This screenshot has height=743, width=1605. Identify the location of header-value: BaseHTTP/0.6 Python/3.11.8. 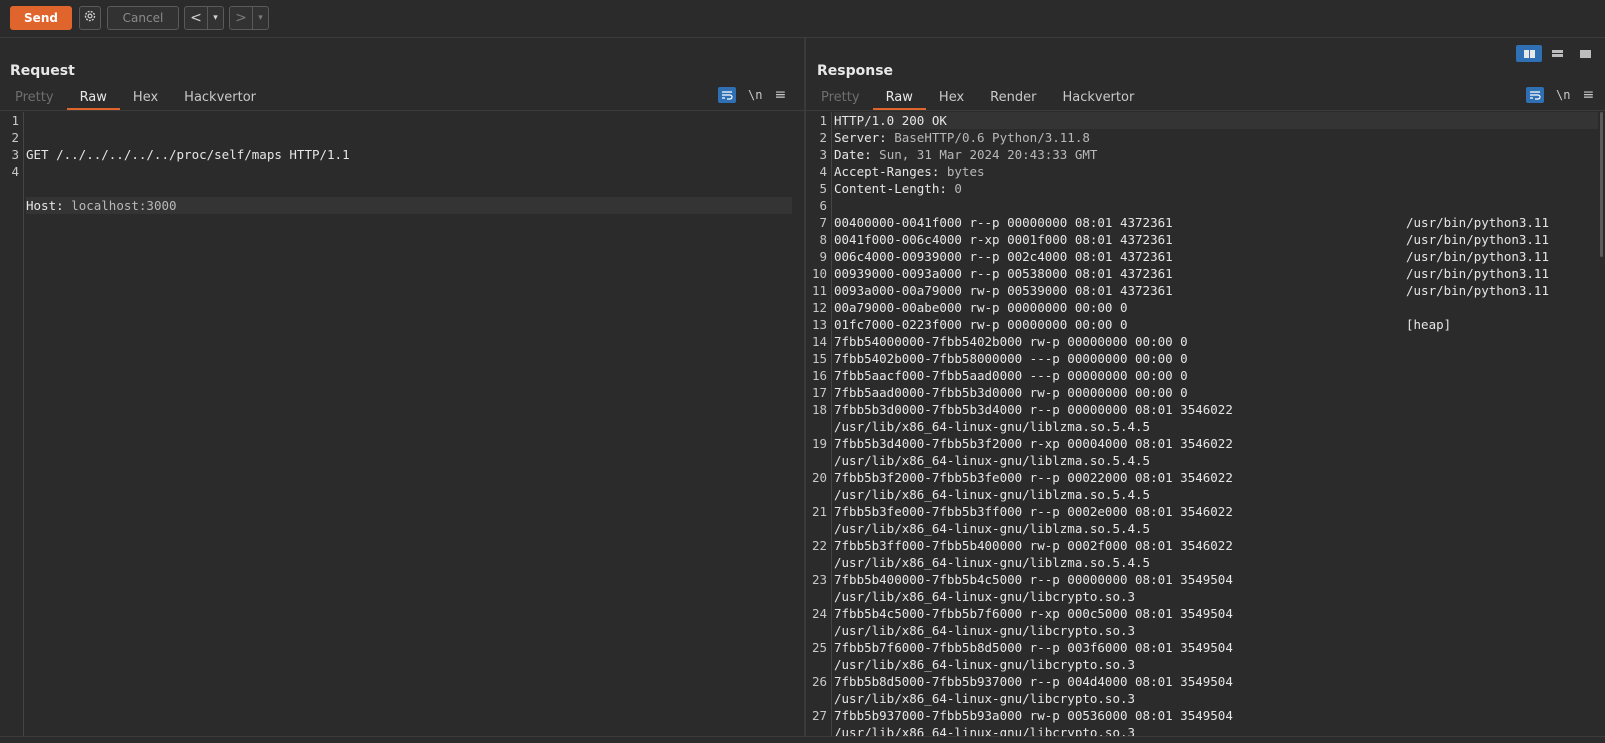
(988, 137).